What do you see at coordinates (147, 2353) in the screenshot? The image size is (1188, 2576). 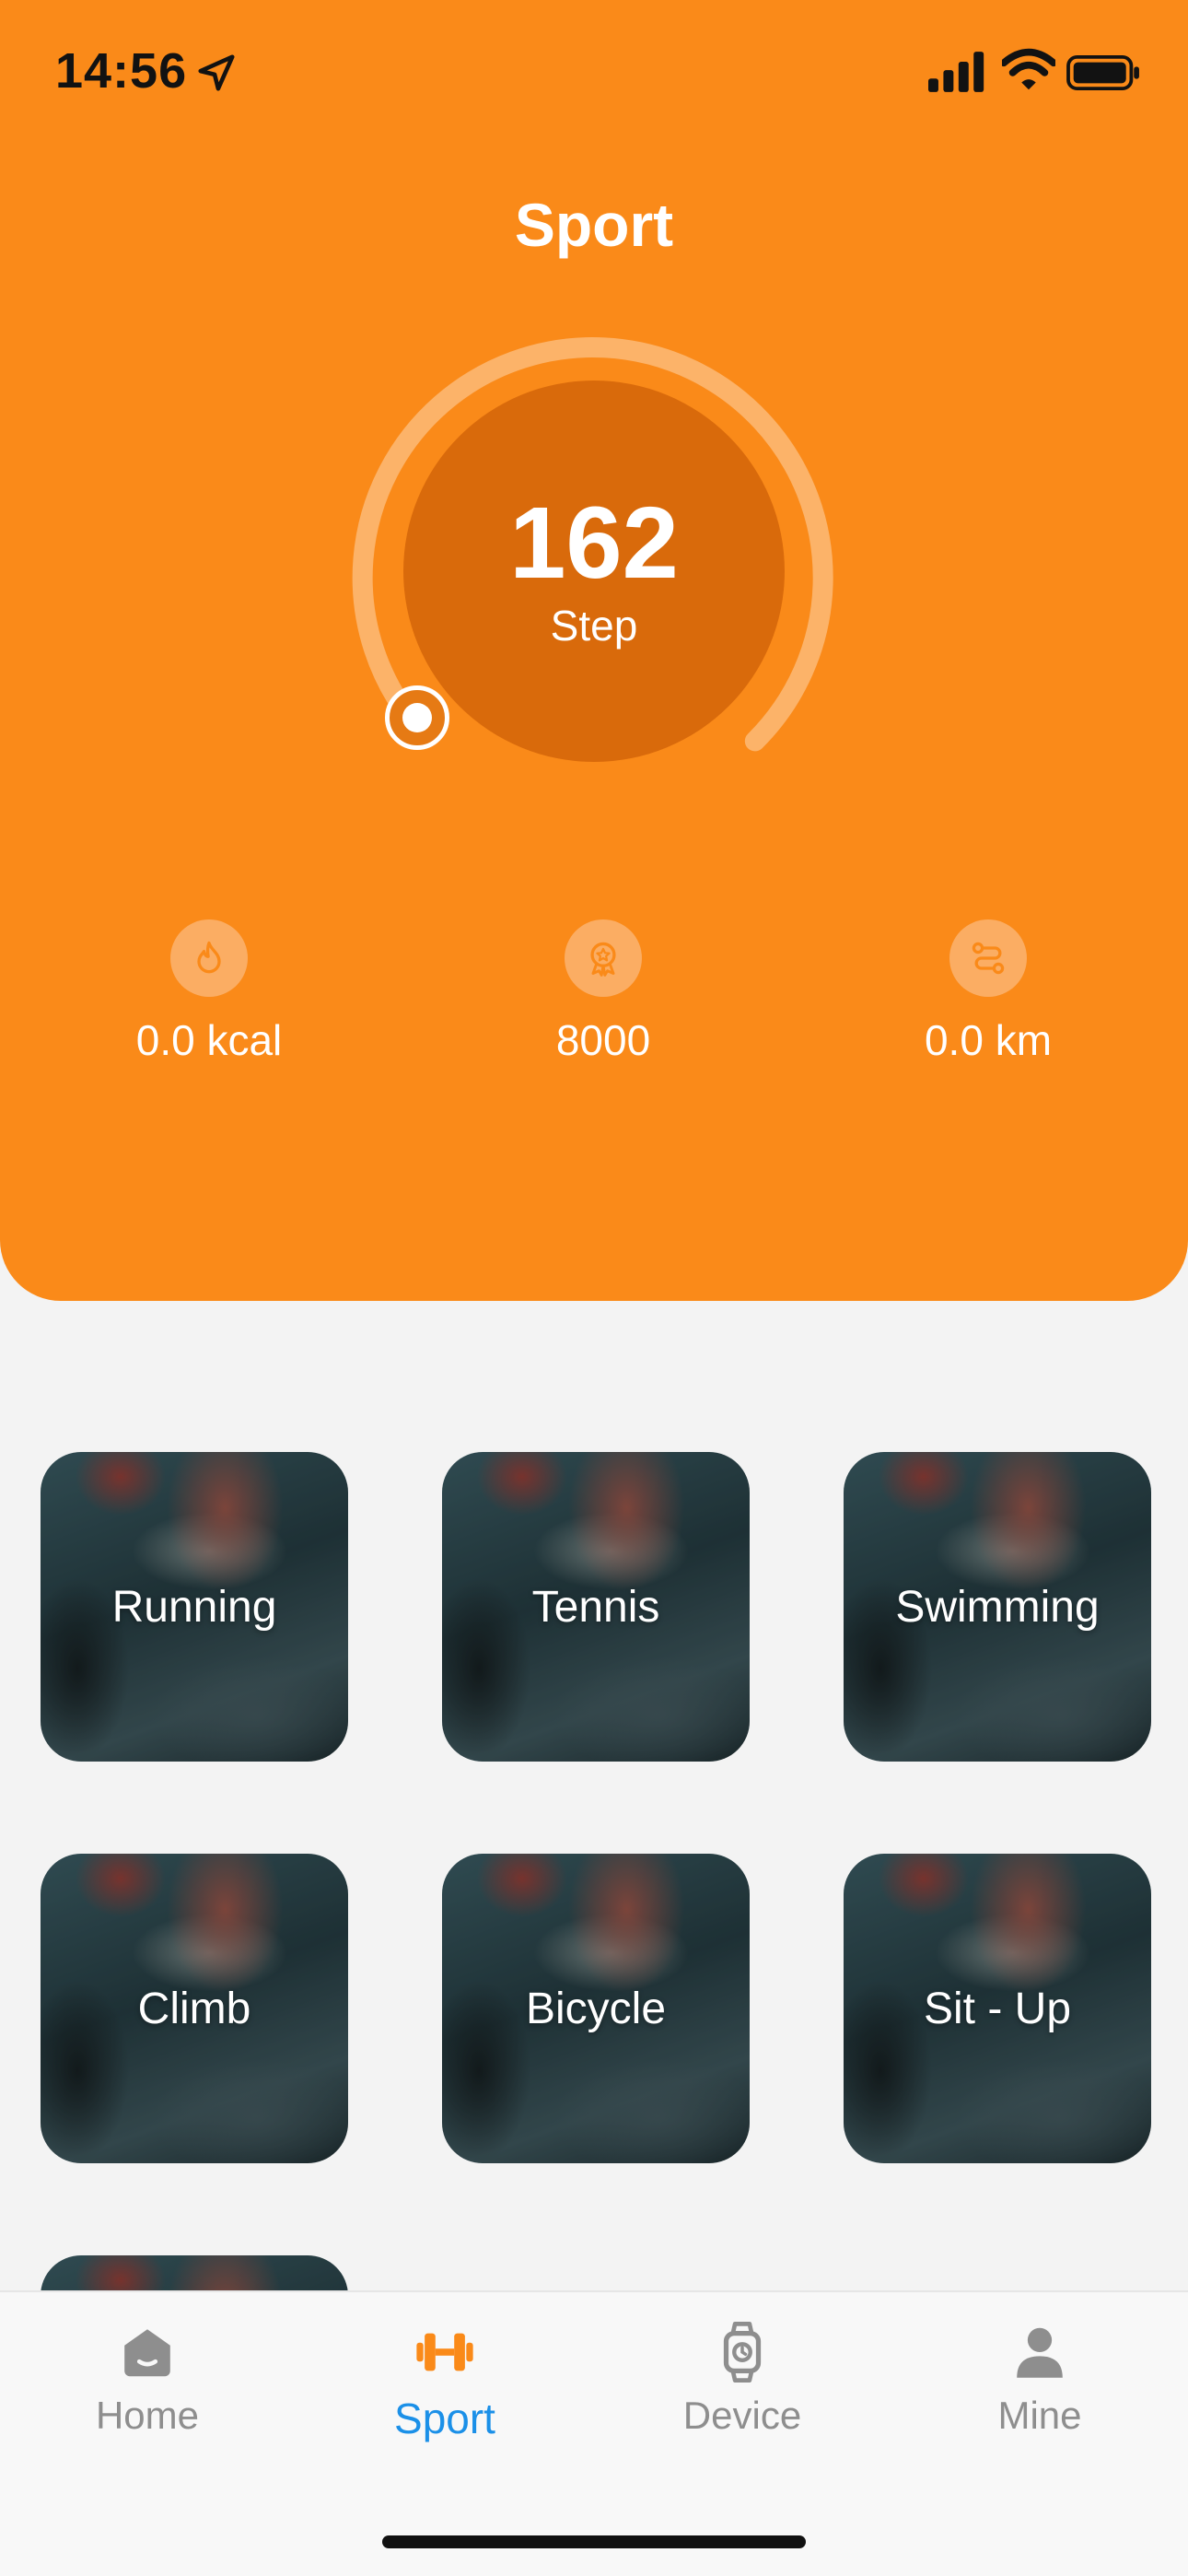 I see `home-icon` at bounding box center [147, 2353].